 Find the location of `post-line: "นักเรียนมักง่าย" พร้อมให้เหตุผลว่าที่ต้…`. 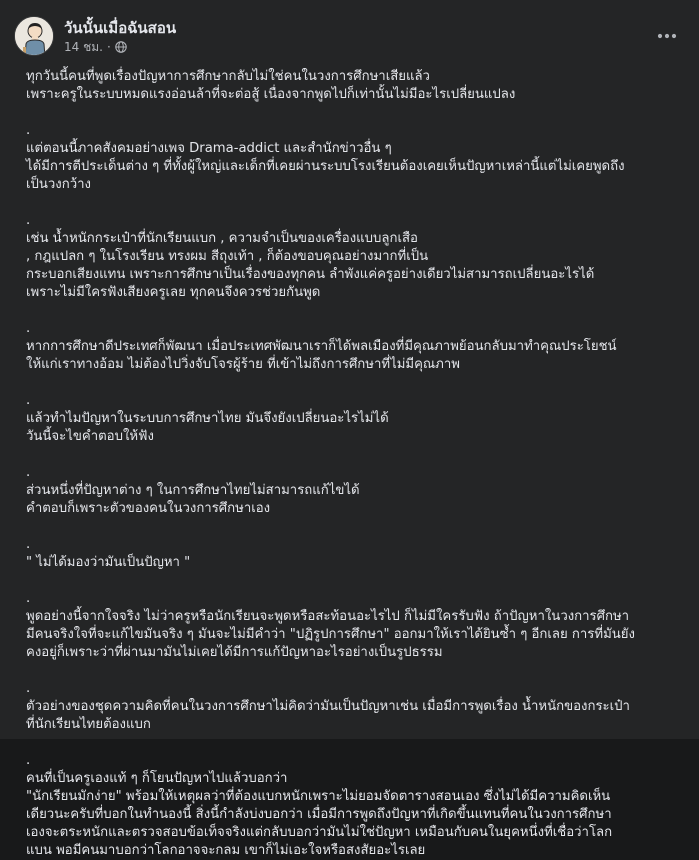

post-line: "นักเรียนมักง่าย" พร้อมให้เหตุผลว่าที่ต้… is located at coordinates (318, 796).